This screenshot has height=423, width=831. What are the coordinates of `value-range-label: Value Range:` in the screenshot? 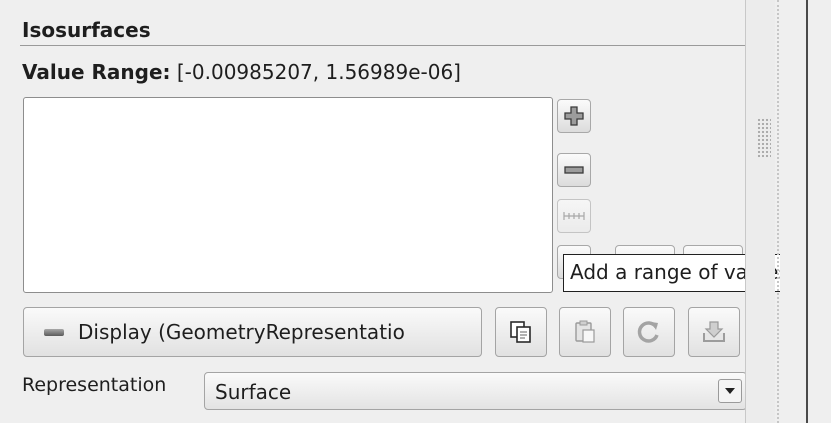 It's located at (96, 72).